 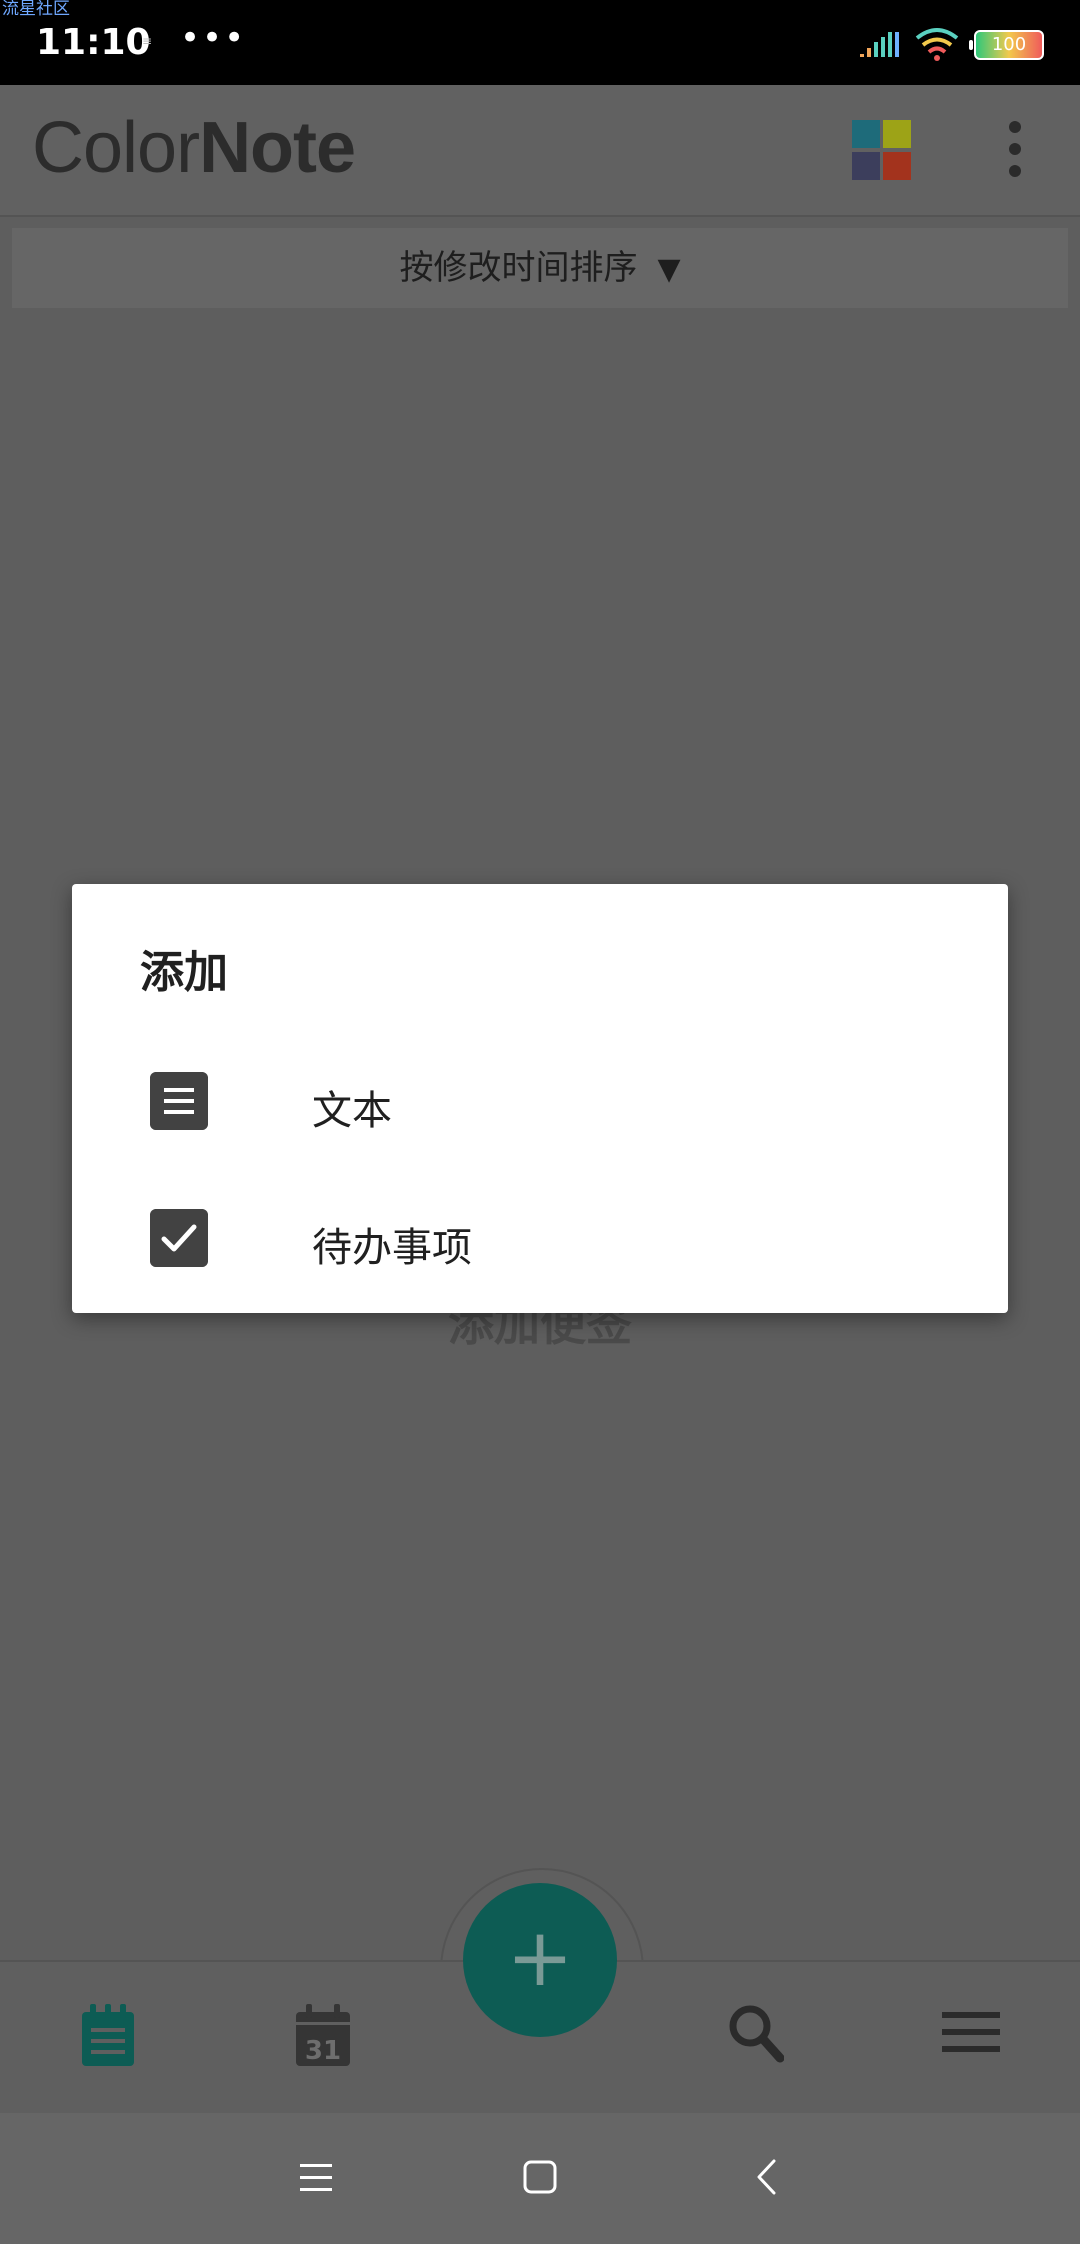 I want to click on sort-dropdown: 按修改时间排序 ▼, so click(x=540, y=268).